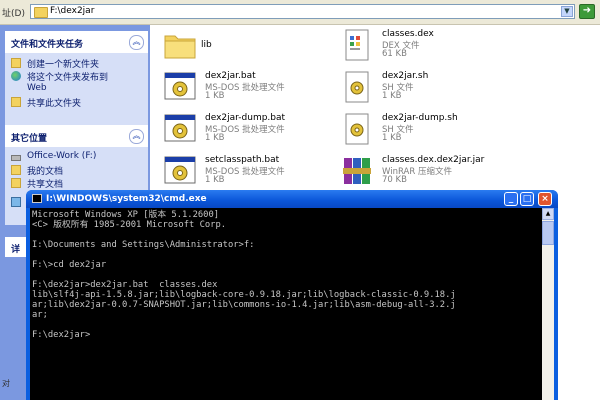 This screenshot has height=400, width=600. I want to click on vertical-scrollbar: ▲, so click(548, 304).